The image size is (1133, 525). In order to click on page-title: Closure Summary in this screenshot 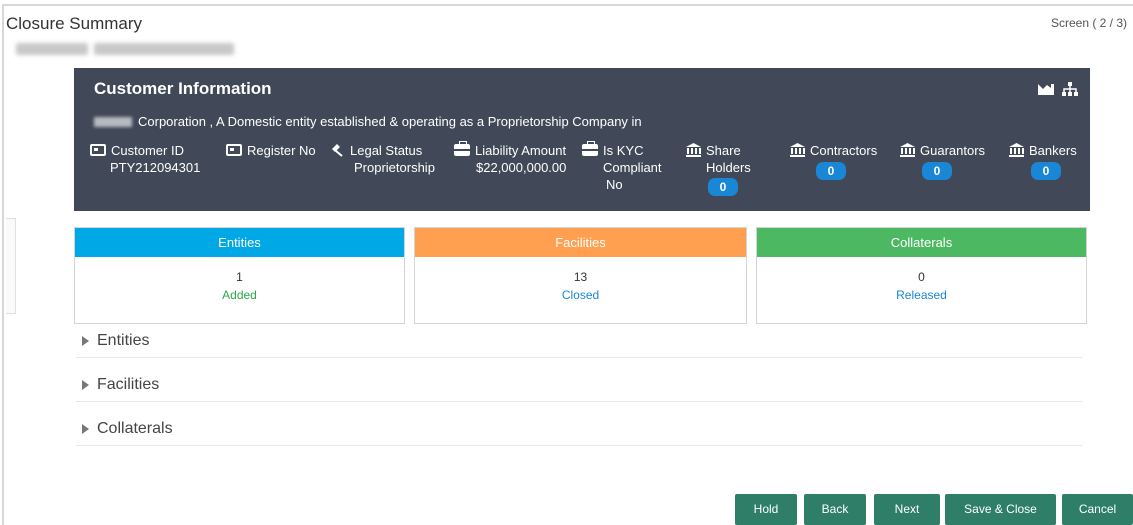, I will do `click(74, 23)`.